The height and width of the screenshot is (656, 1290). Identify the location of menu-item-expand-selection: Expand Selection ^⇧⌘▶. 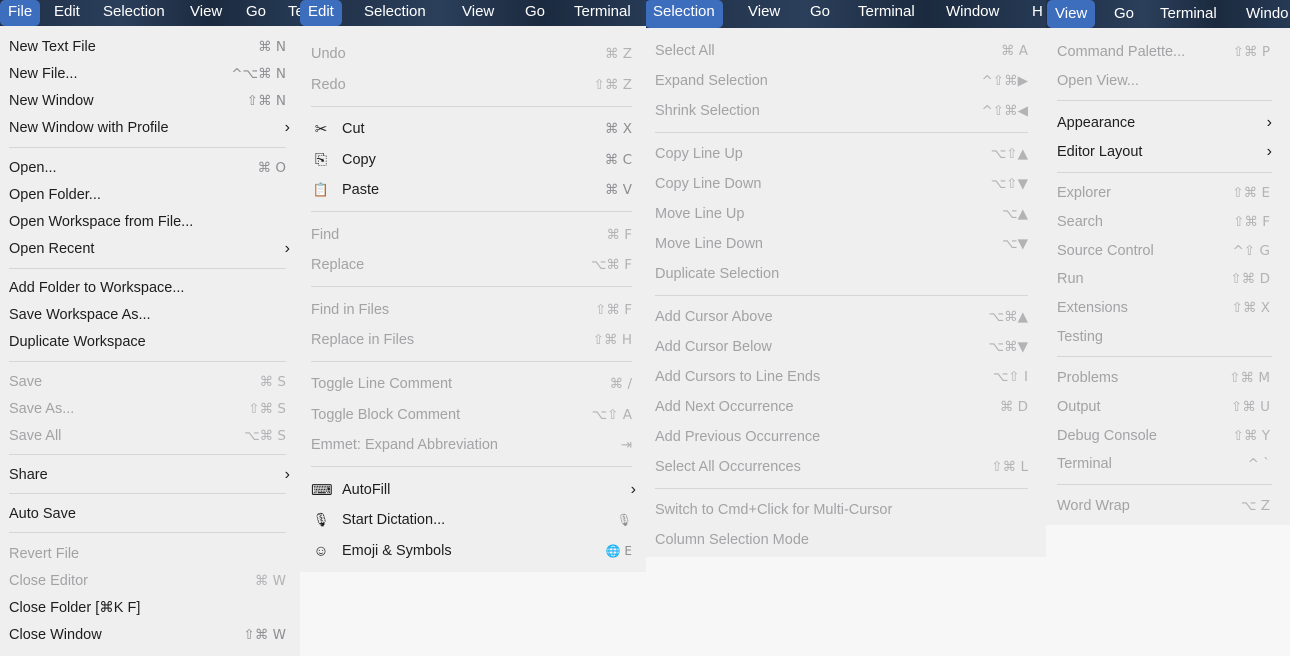
(846, 81).